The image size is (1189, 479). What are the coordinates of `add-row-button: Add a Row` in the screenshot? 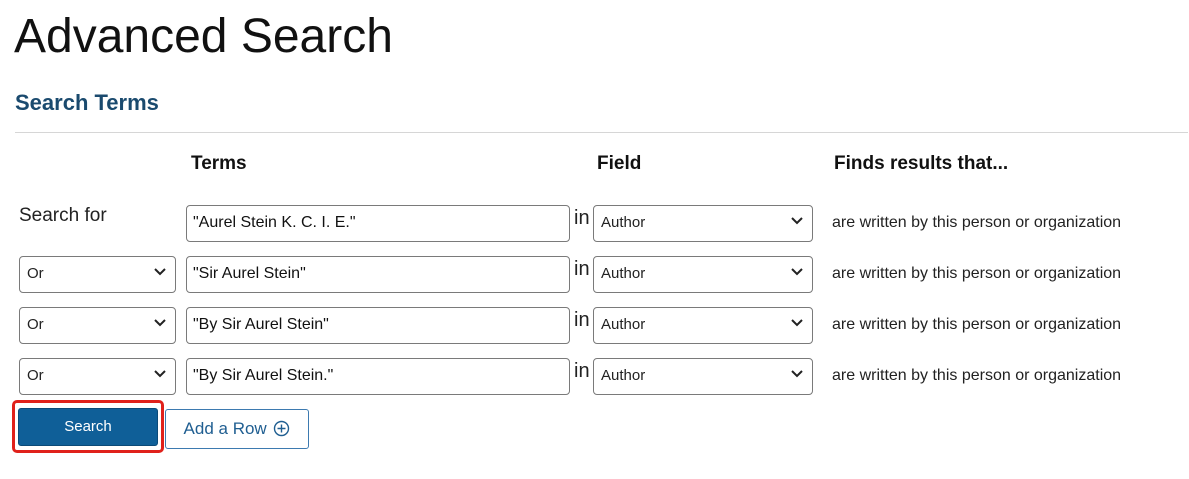 It's located at (237, 429).